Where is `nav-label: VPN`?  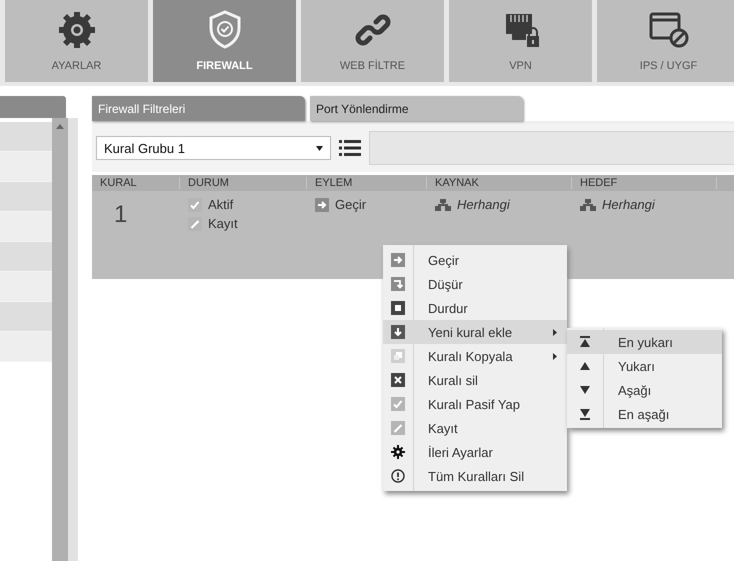 nav-label: VPN is located at coordinates (520, 66).